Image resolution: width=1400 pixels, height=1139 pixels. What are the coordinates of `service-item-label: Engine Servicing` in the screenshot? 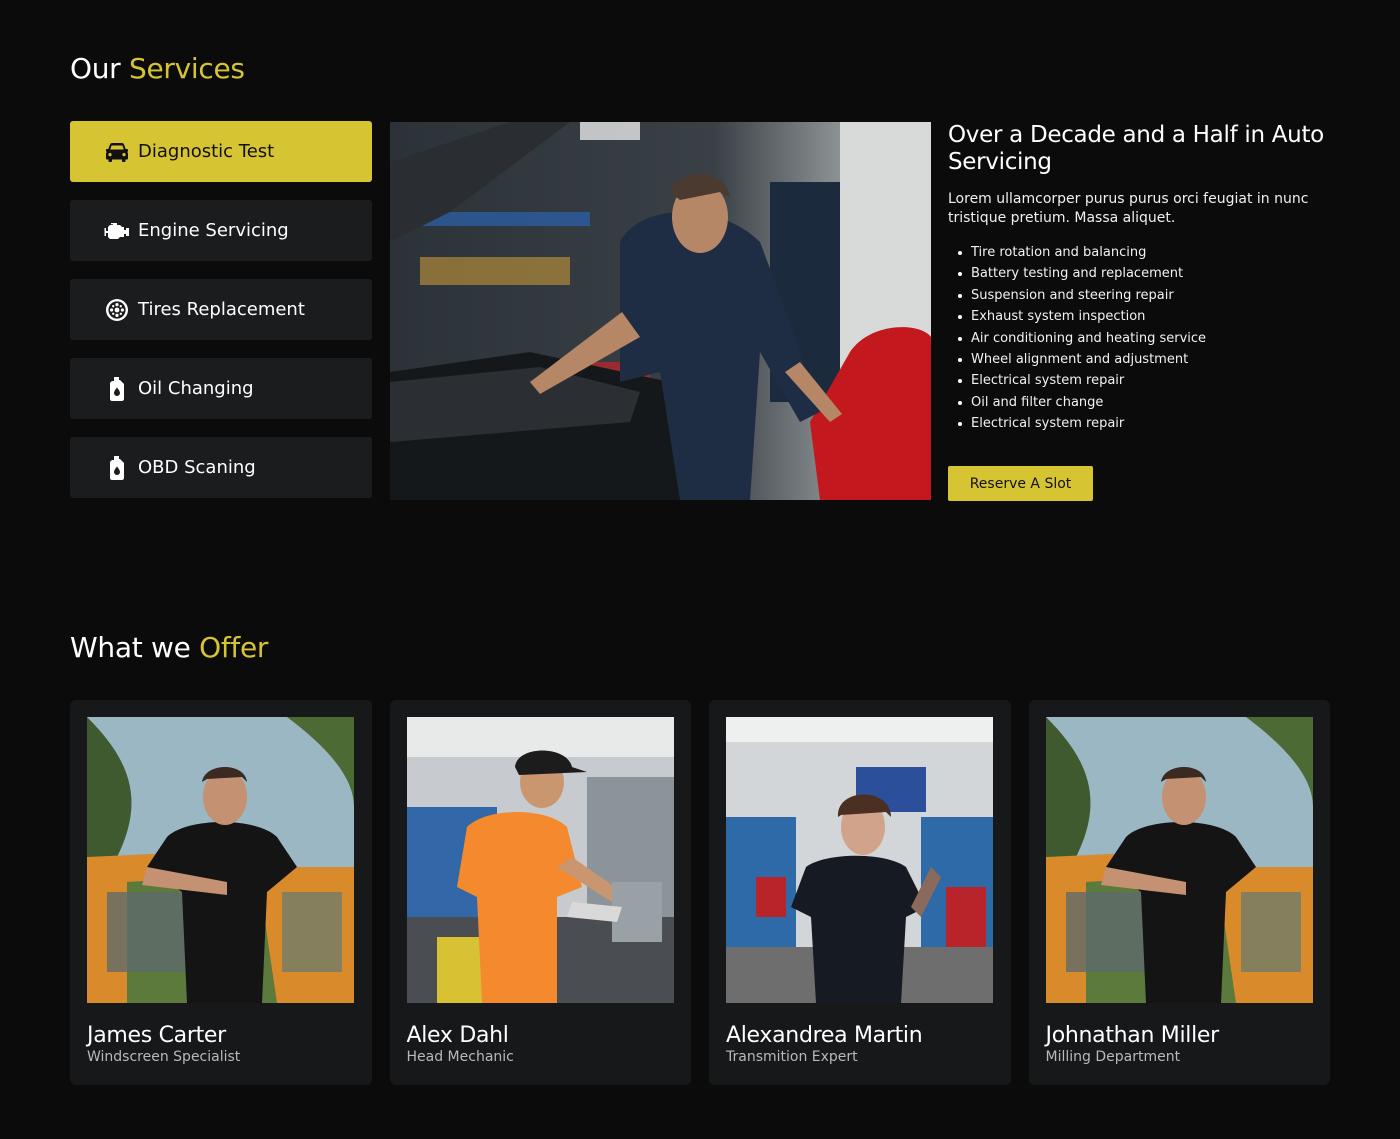 It's located at (213, 230).